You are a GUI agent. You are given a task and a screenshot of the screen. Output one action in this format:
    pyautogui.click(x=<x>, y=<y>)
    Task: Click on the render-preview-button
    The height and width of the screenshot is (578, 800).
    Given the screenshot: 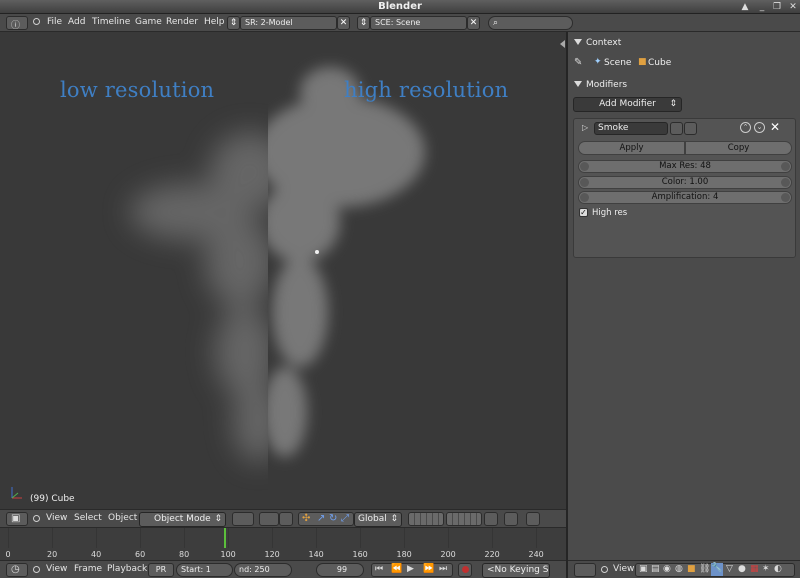 What is the action you would take?
    pyautogui.click(x=533, y=519)
    